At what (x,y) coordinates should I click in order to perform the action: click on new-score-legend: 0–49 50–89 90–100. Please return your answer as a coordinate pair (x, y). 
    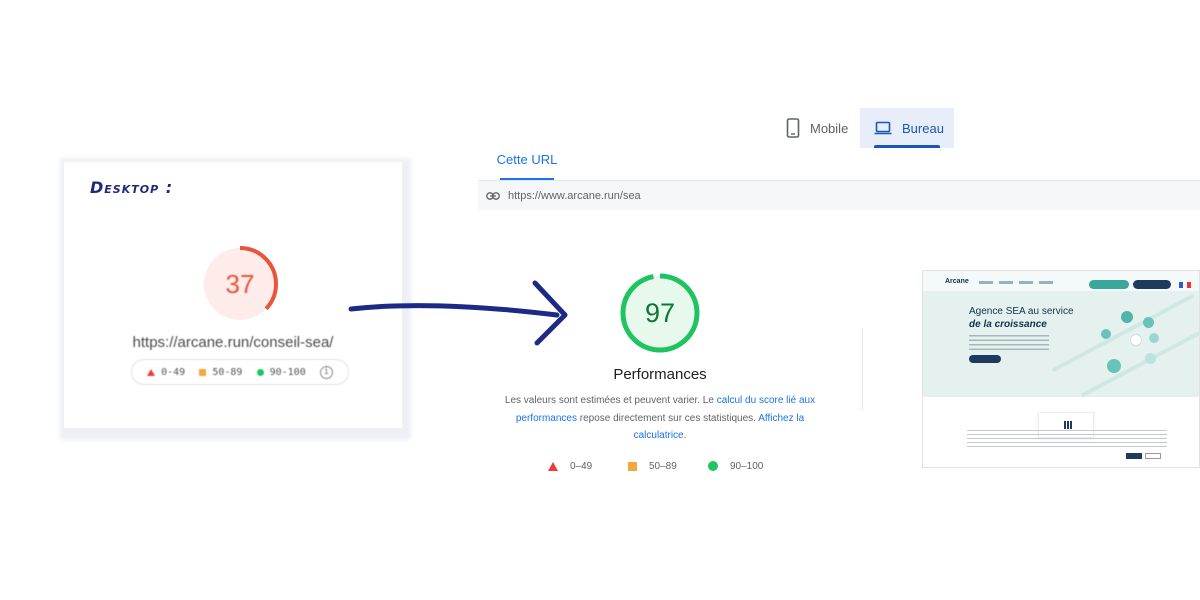
    Looking at the image, I should click on (668, 466).